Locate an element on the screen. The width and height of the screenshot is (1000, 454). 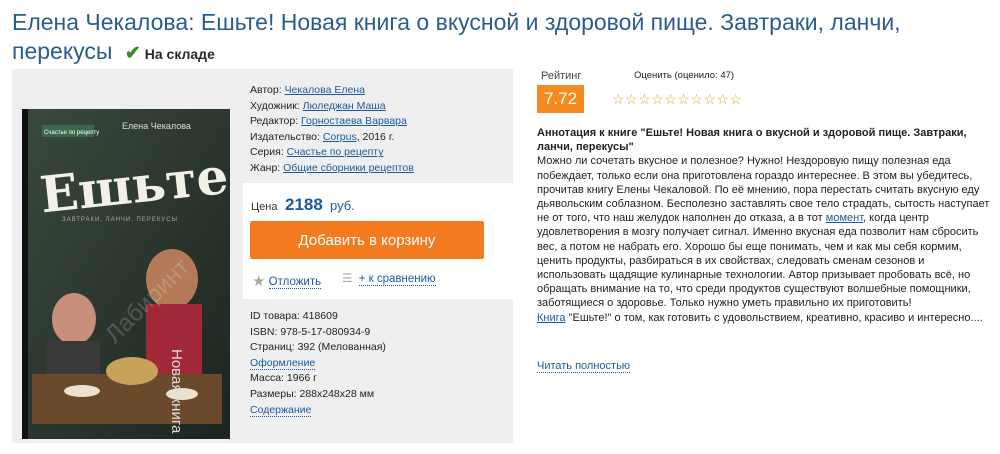
design-link: Оформление is located at coordinates (283, 363).